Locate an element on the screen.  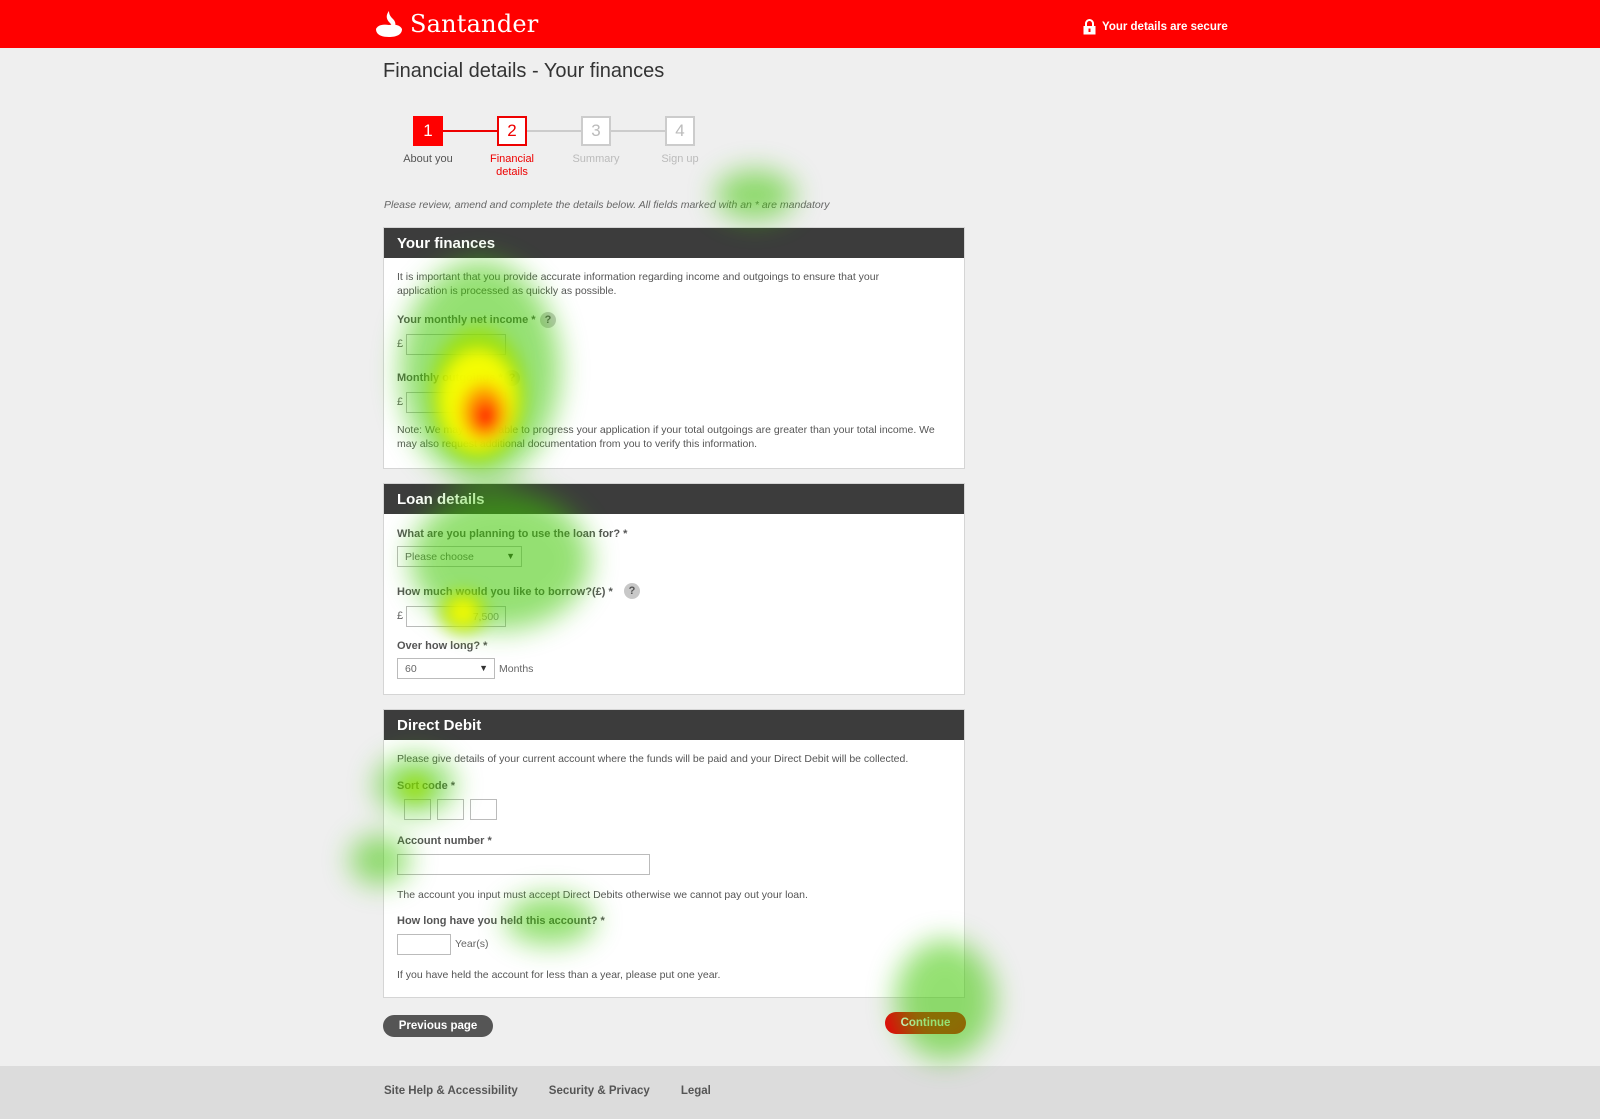
income-label: Your monthly net income * is located at coordinates (466, 320).